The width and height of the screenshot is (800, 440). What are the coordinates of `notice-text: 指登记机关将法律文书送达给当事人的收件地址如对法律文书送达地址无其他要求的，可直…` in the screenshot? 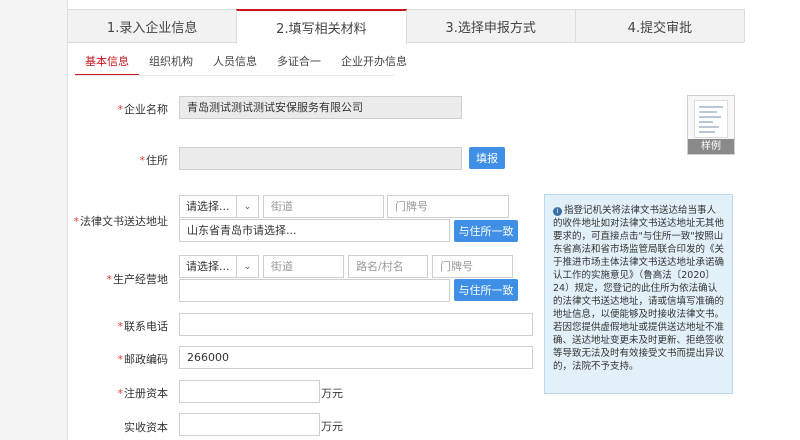 It's located at (639, 288).